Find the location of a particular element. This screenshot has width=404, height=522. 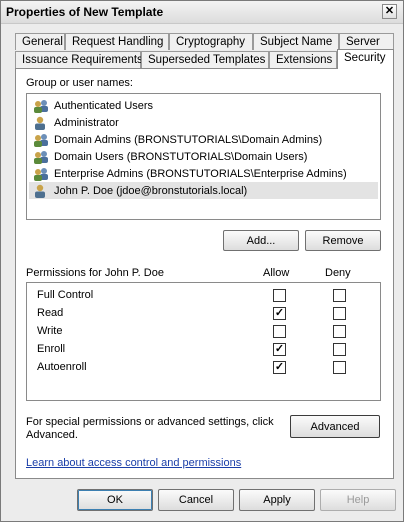

tab-issuance-requirements: Issuance Requirements is located at coordinates (79, 59).